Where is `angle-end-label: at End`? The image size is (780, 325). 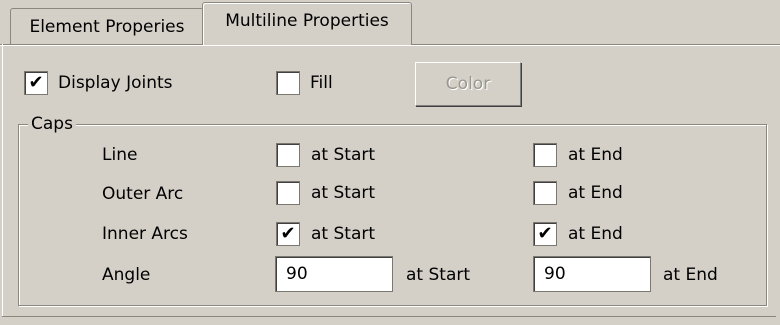 angle-end-label: at End is located at coordinates (690, 275).